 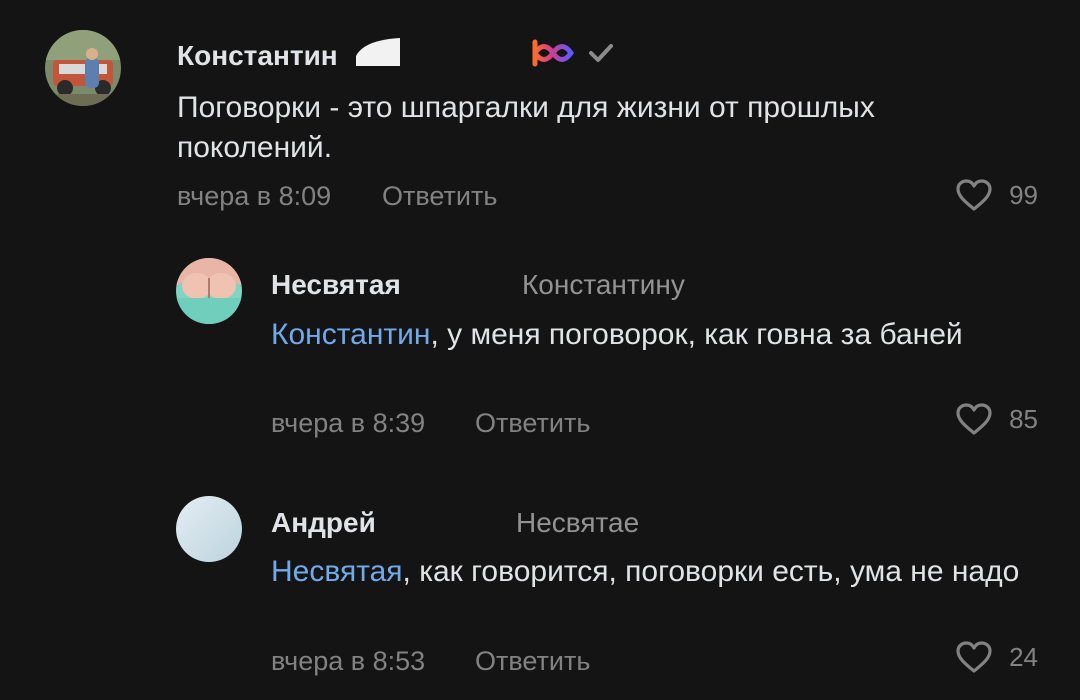 I want to click on comment-body: , у меня поговорок, как говна за баней, so click(x=696, y=334).